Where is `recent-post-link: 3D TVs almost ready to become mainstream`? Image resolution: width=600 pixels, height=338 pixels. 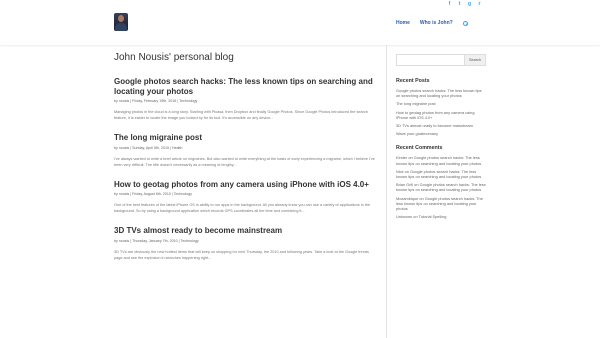 recent-post-link: 3D TVs almost ready to become mainstream is located at coordinates (441, 125).